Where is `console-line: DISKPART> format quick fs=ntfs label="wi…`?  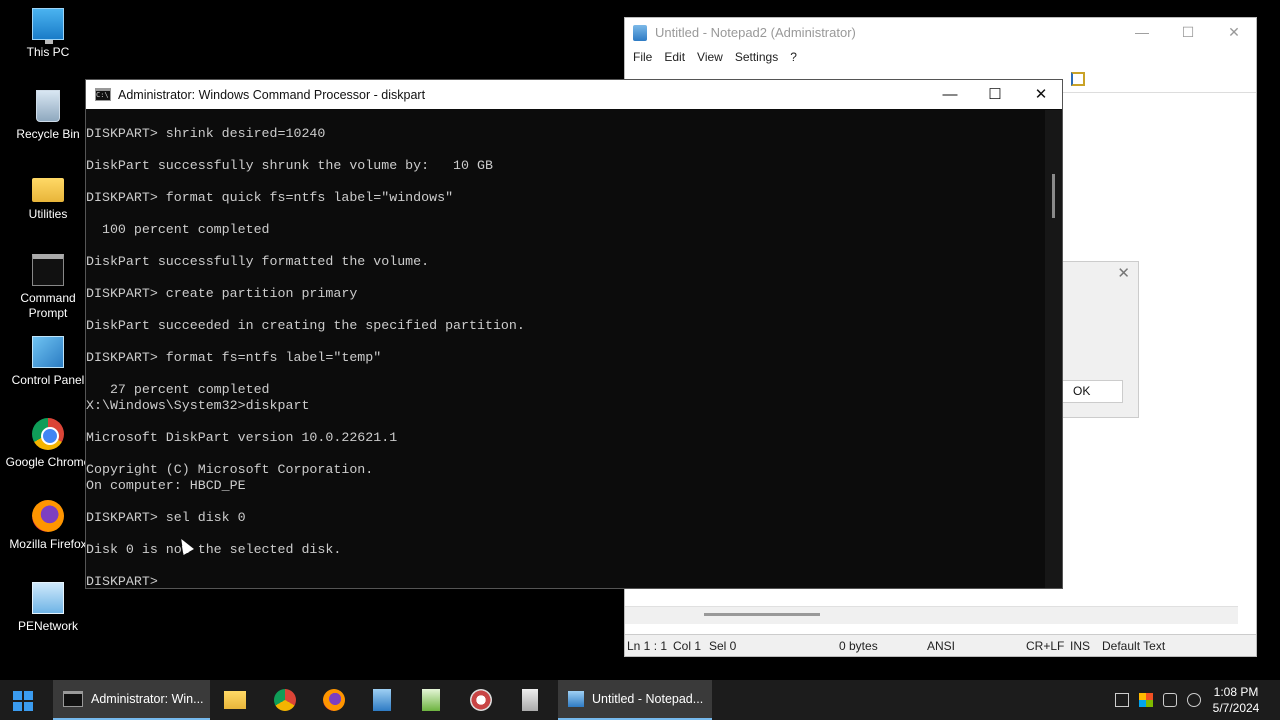 console-line: DISKPART> format quick fs=ntfs label="wi… is located at coordinates (270, 197).